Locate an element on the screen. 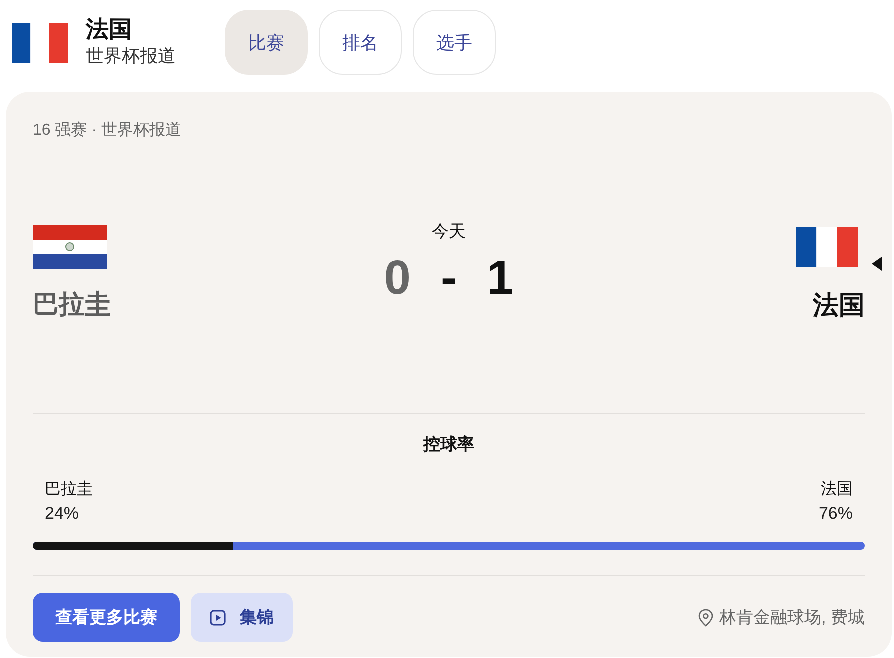  stat-title: 控球率 is located at coordinates (449, 445).